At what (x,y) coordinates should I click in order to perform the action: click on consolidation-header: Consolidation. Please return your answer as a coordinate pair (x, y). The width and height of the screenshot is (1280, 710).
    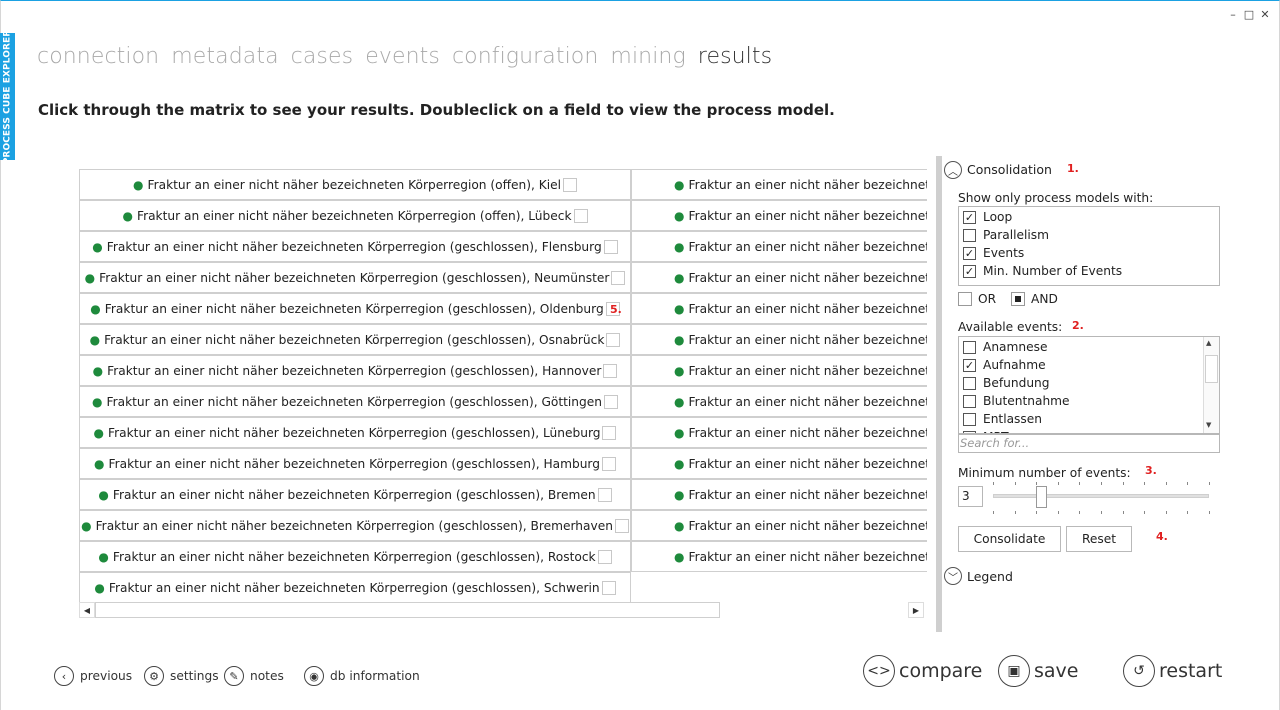
    Looking at the image, I should click on (1009, 169).